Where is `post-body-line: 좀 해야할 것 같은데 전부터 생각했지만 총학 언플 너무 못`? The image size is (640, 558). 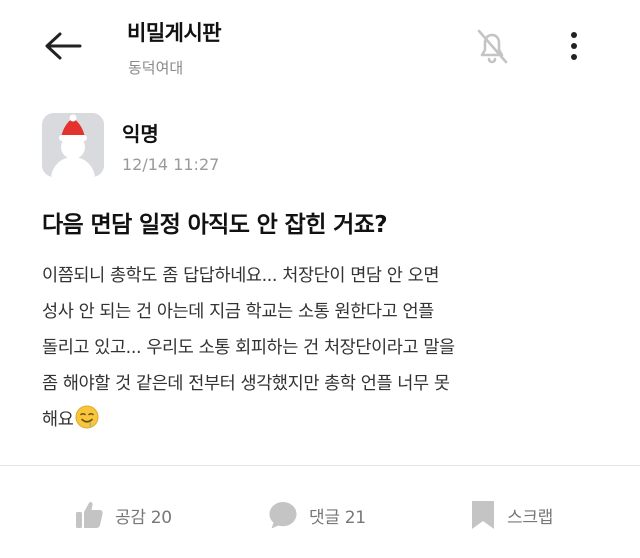
post-body-line: 좀 해야할 것 같은데 전부터 생각했지만 총학 언플 너무 못 is located at coordinates (246, 384).